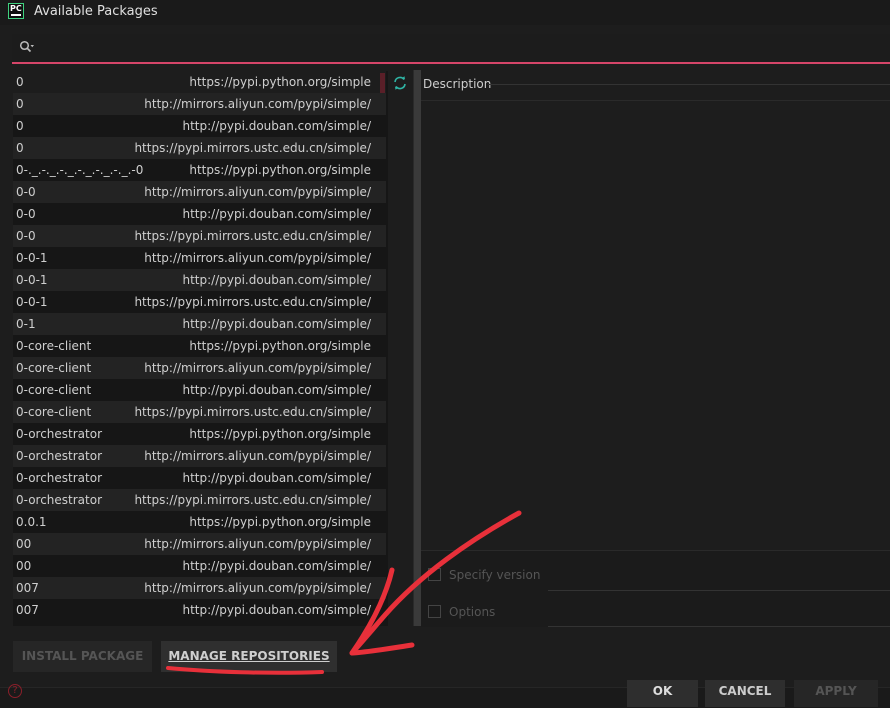 The image size is (890, 708). I want to click on table-row: 00 http://pypi.douban.com/simple/, so click(199, 566).